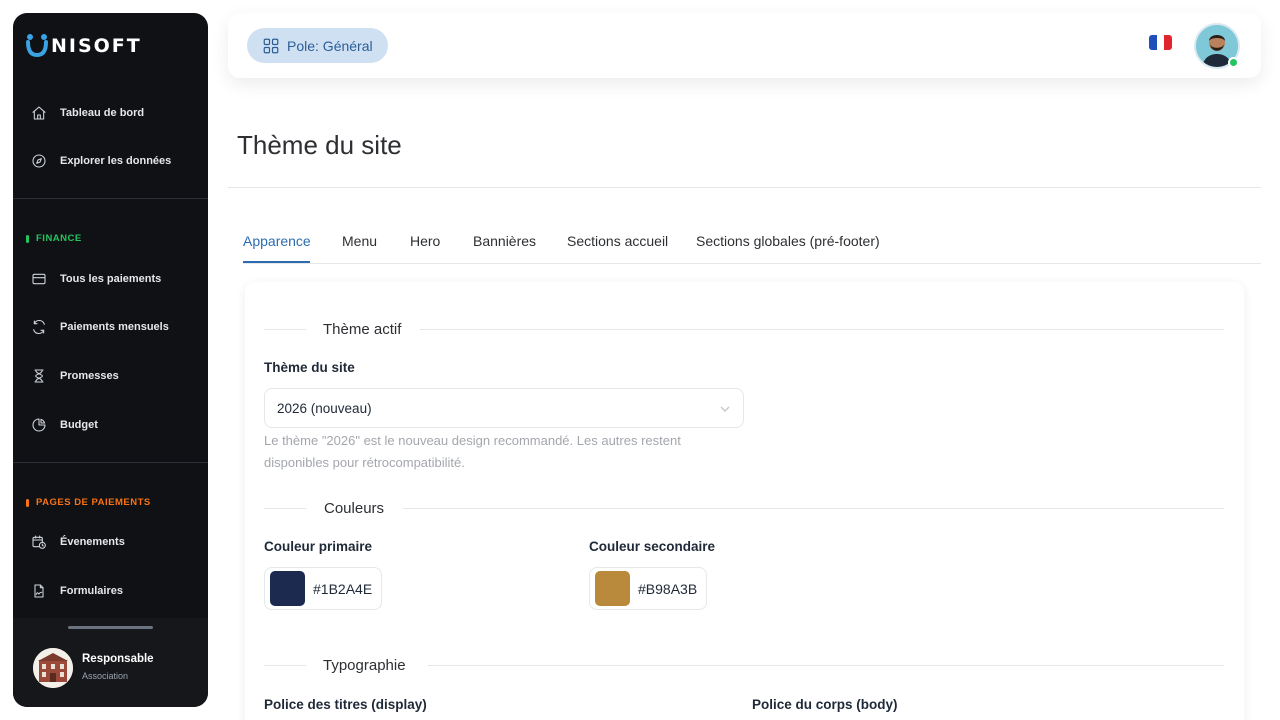 The image size is (1280, 720). What do you see at coordinates (105, 676) in the screenshot?
I see `user-role: Association` at bounding box center [105, 676].